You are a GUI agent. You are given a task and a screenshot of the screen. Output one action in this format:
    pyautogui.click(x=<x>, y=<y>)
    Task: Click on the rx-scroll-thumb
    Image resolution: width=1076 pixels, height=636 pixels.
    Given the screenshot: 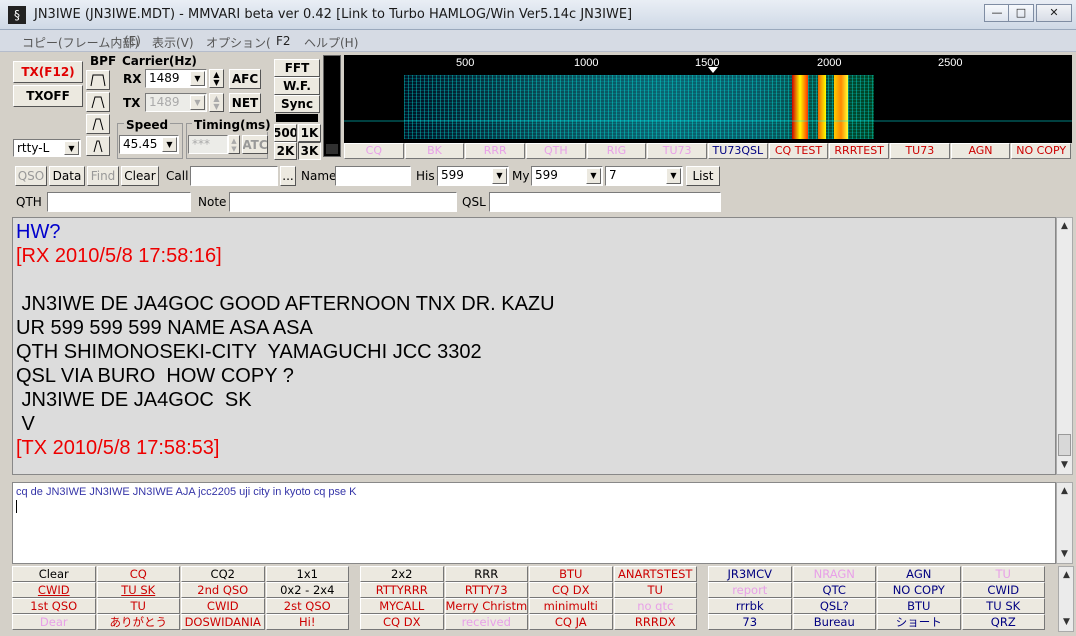 What is the action you would take?
    pyautogui.click(x=1064, y=445)
    